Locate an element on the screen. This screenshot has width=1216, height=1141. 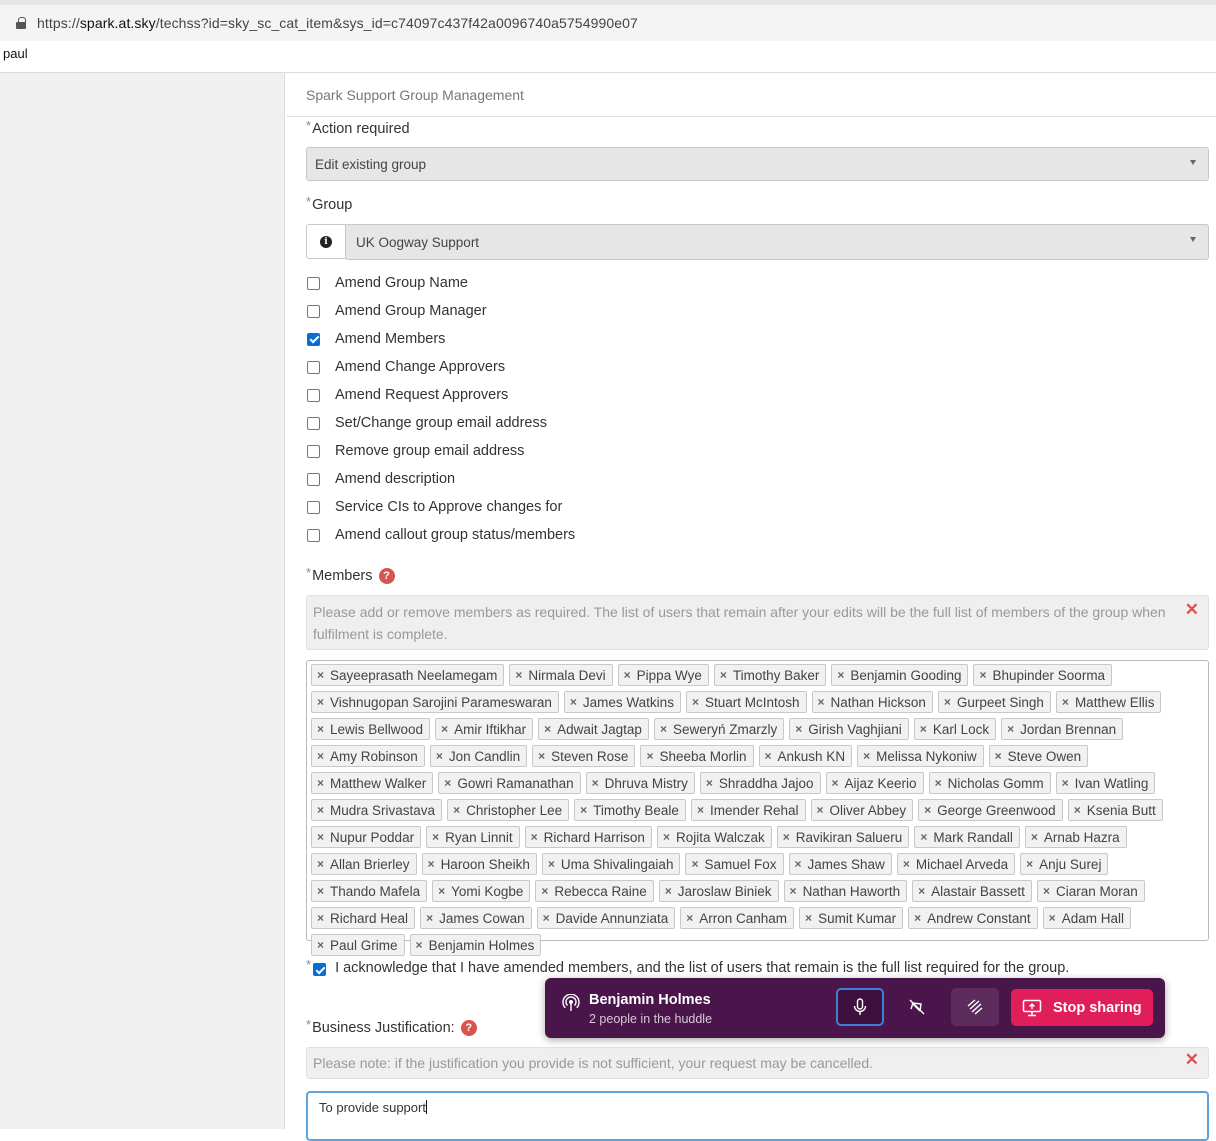
member-chip: × James Watkins is located at coordinates (622, 702).